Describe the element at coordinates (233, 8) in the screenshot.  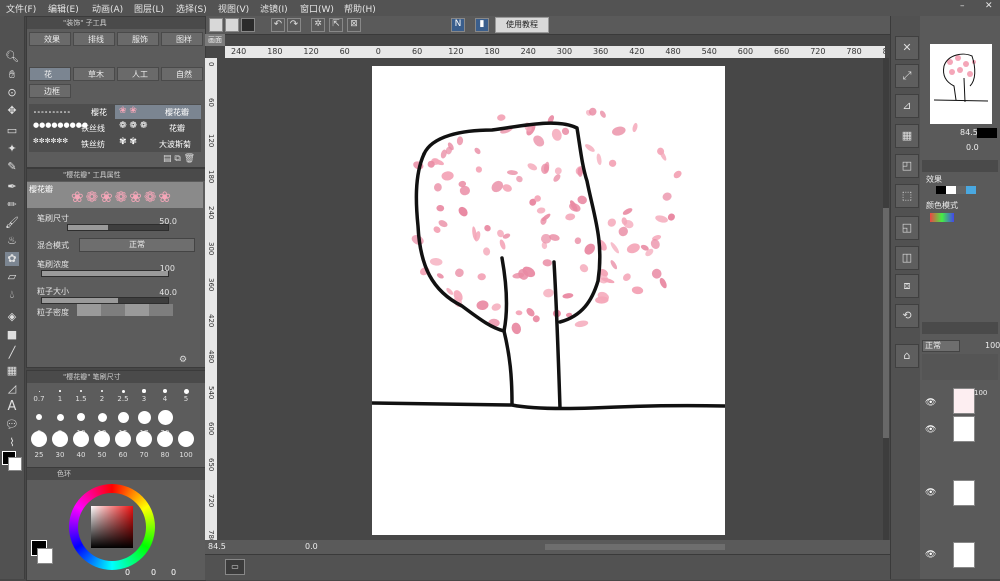
I see `menu-view: 视图(V)` at that location.